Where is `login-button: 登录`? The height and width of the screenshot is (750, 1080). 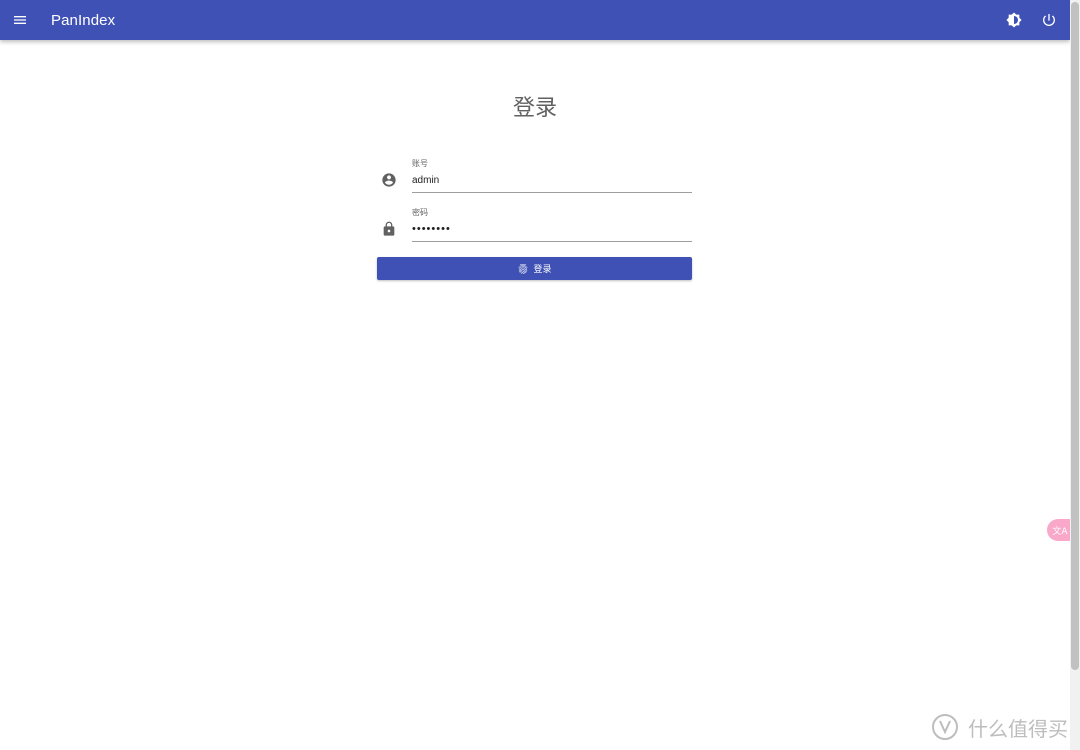
login-button: 登录 is located at coordinates (534, 268).